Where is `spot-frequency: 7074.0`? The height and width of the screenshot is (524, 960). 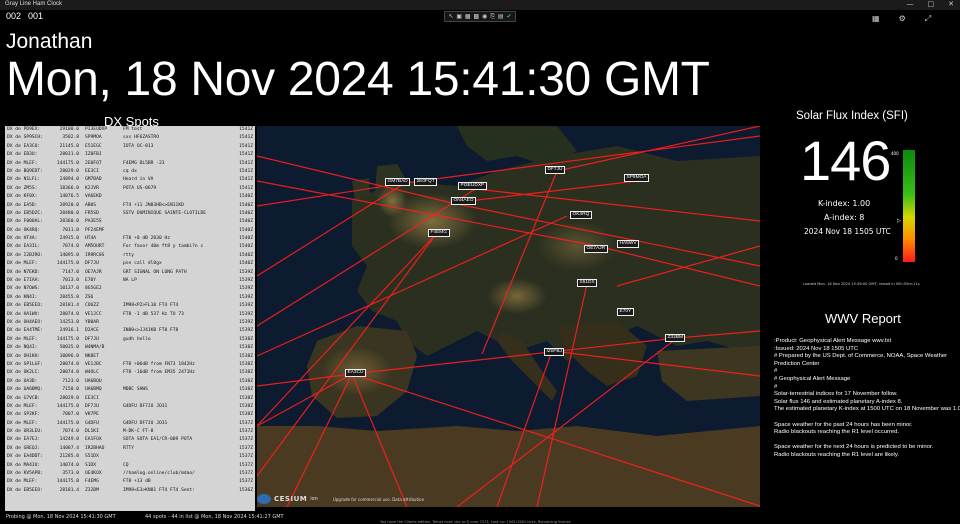 spot-frequency: 7074.0 is located at coordinates (70, 247).